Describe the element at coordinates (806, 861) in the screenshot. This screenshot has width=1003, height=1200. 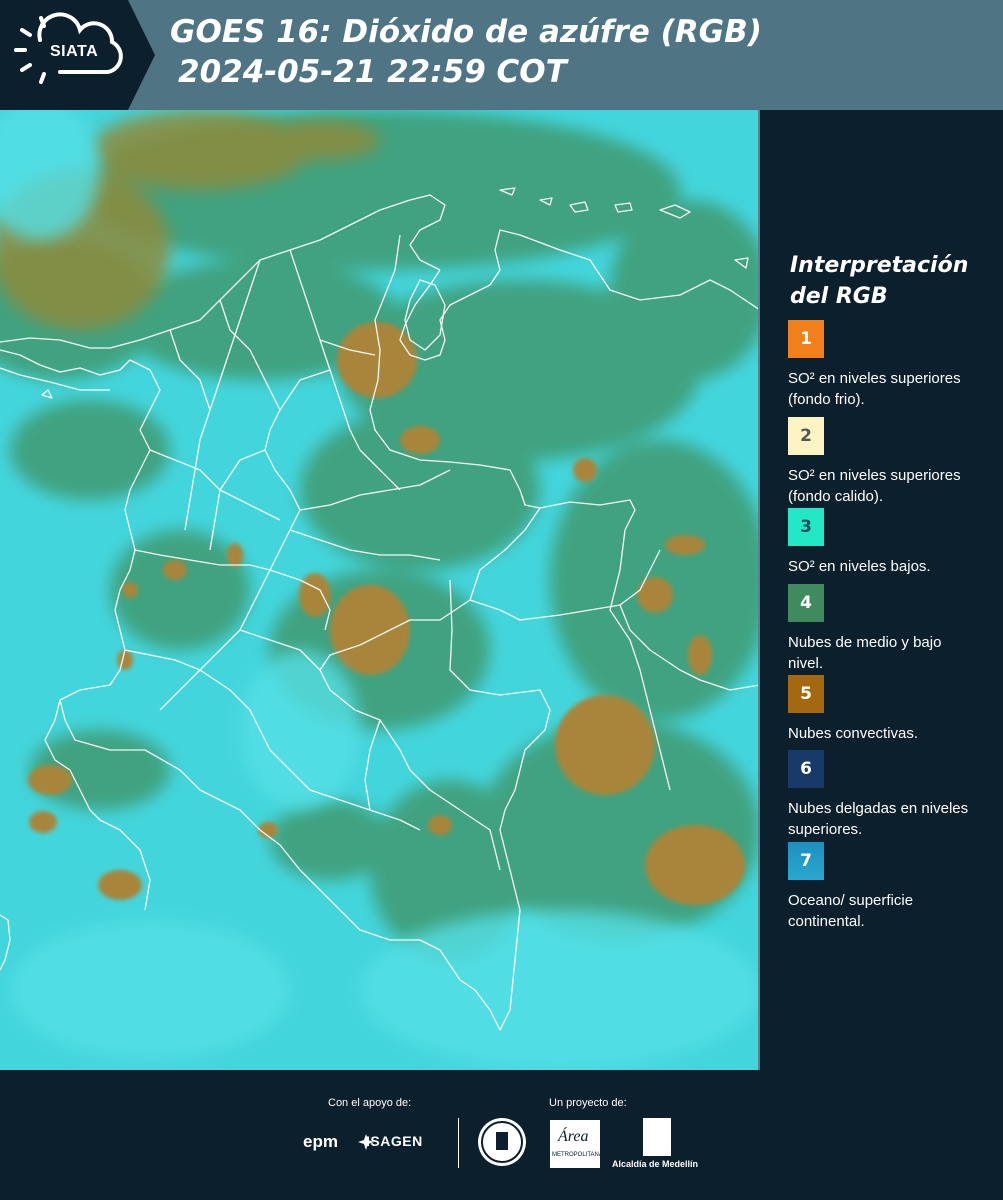
I see `legend-swatch-7: 7` at that location.